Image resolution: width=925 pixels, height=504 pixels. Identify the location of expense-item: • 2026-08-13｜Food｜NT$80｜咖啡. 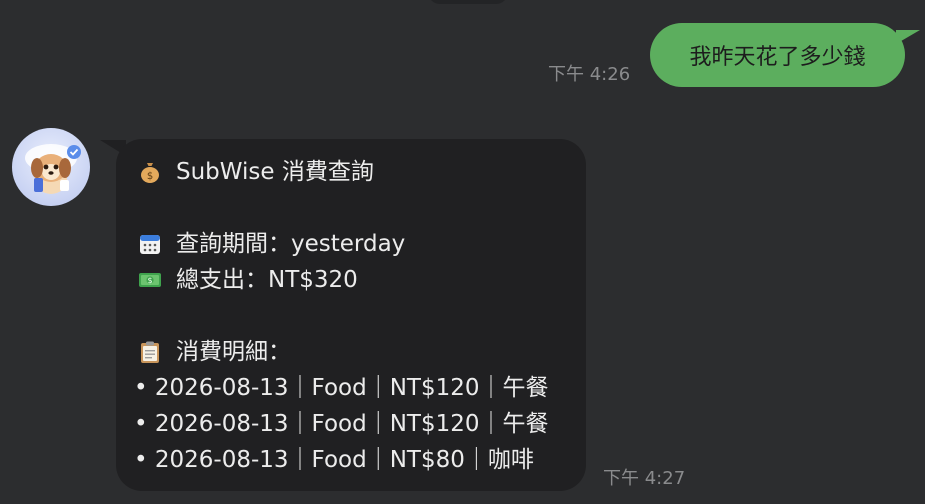
(334, 460).